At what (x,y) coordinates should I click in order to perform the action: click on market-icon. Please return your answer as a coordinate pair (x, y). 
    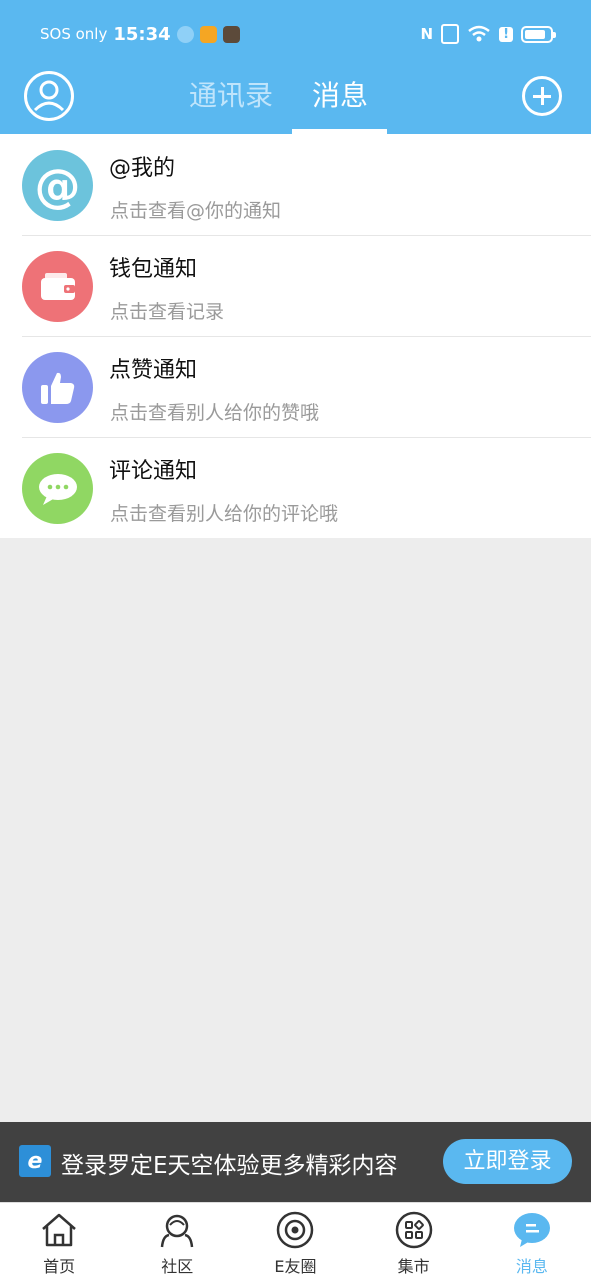
    Looking at the image, I should click on (413, 1230).